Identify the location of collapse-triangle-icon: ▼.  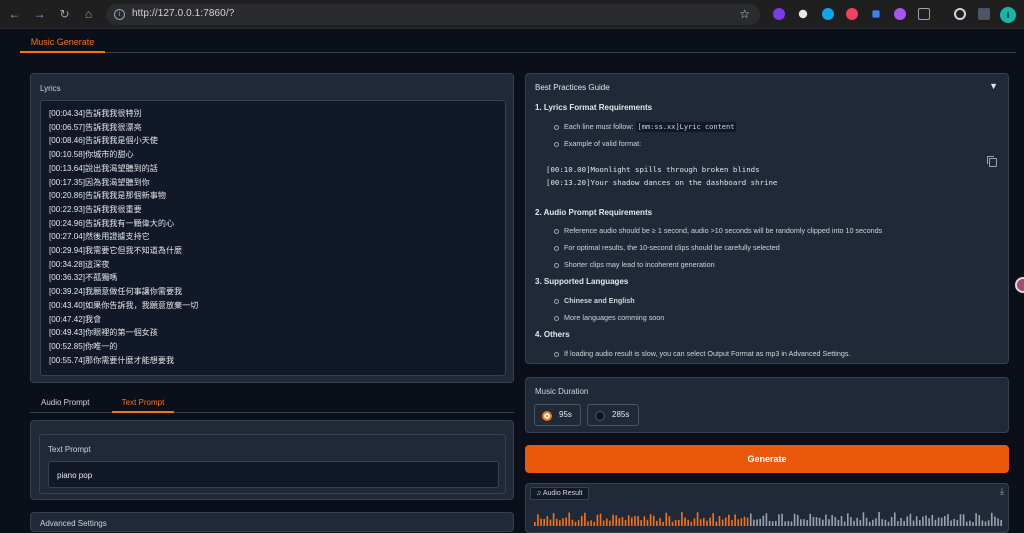
(993, 86).